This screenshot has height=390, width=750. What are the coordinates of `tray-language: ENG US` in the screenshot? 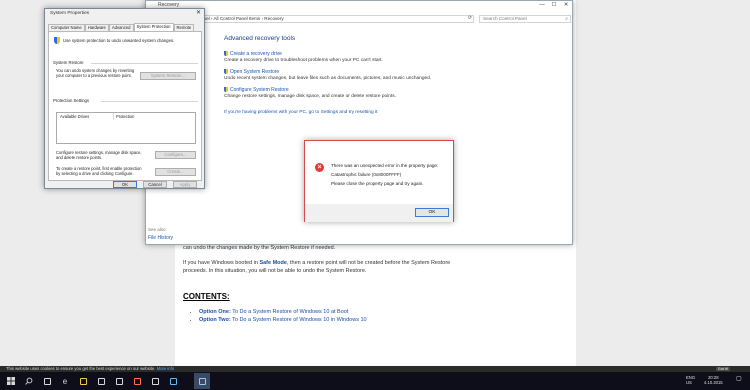 It's located at (690, 380).